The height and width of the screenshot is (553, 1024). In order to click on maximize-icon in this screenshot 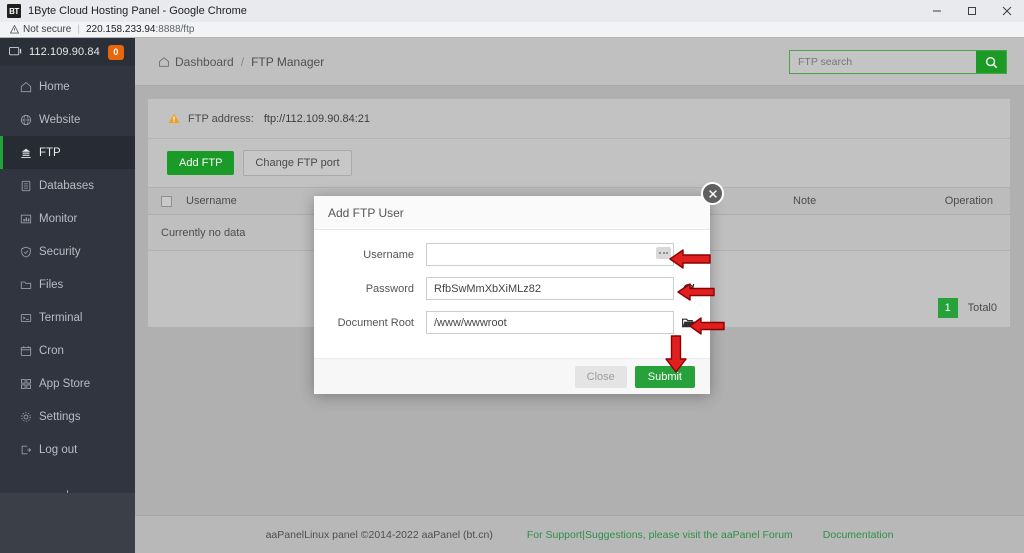, I will do `click(971, 11)`.